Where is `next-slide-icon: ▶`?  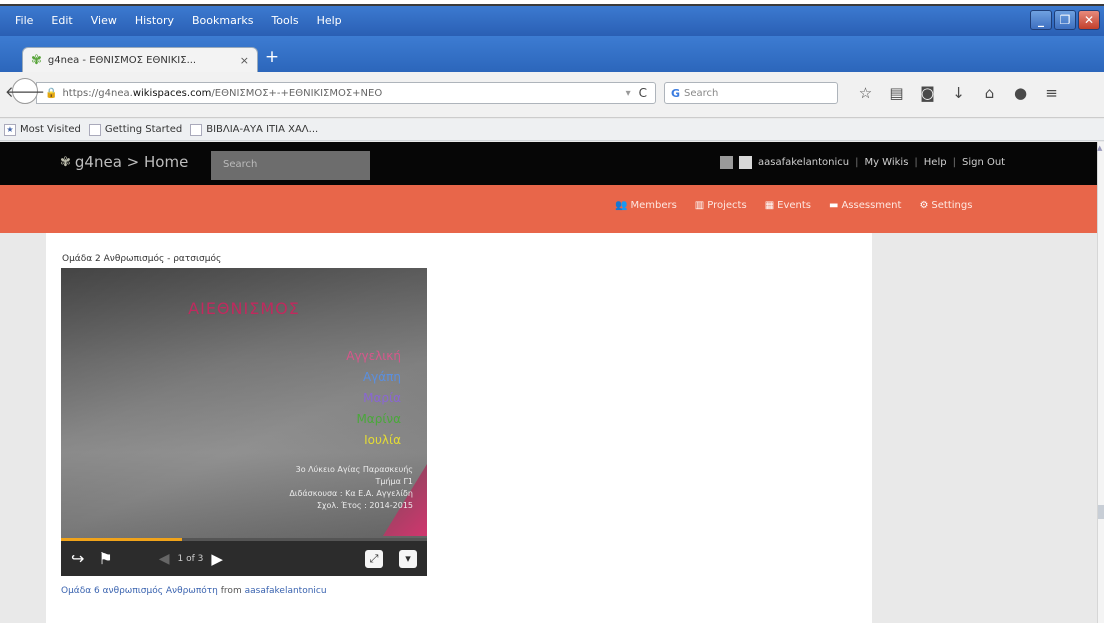 next-slide-icon: ▶ is located at coordinates (217, 559).